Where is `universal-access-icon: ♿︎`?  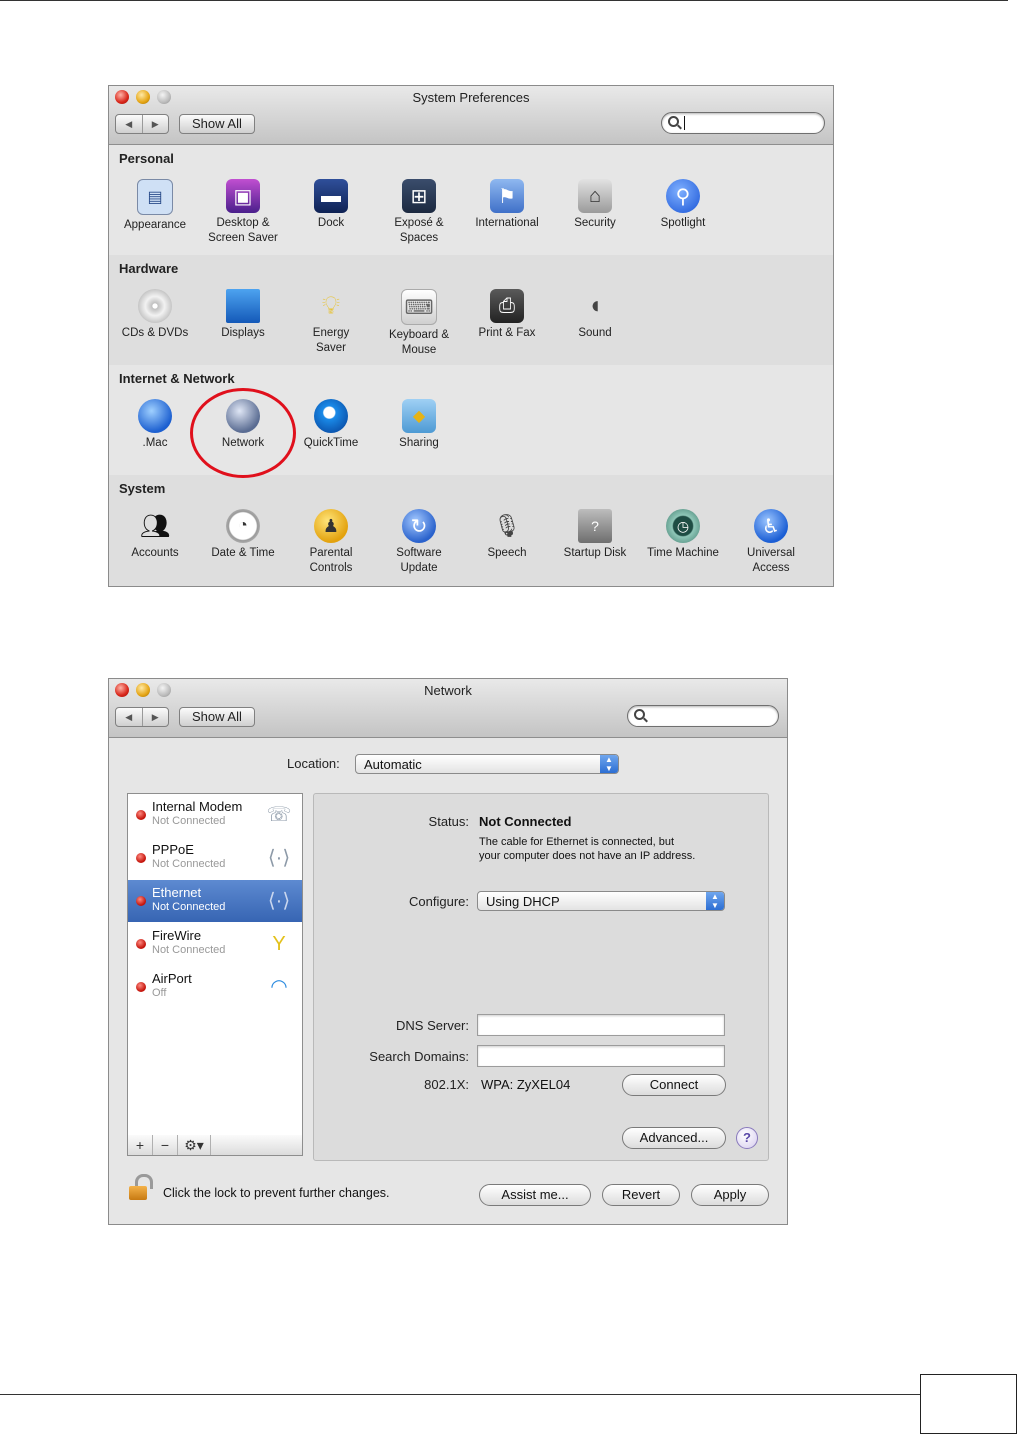 universal-access-icon: ♿︎ is located at coordinates (771, 526).